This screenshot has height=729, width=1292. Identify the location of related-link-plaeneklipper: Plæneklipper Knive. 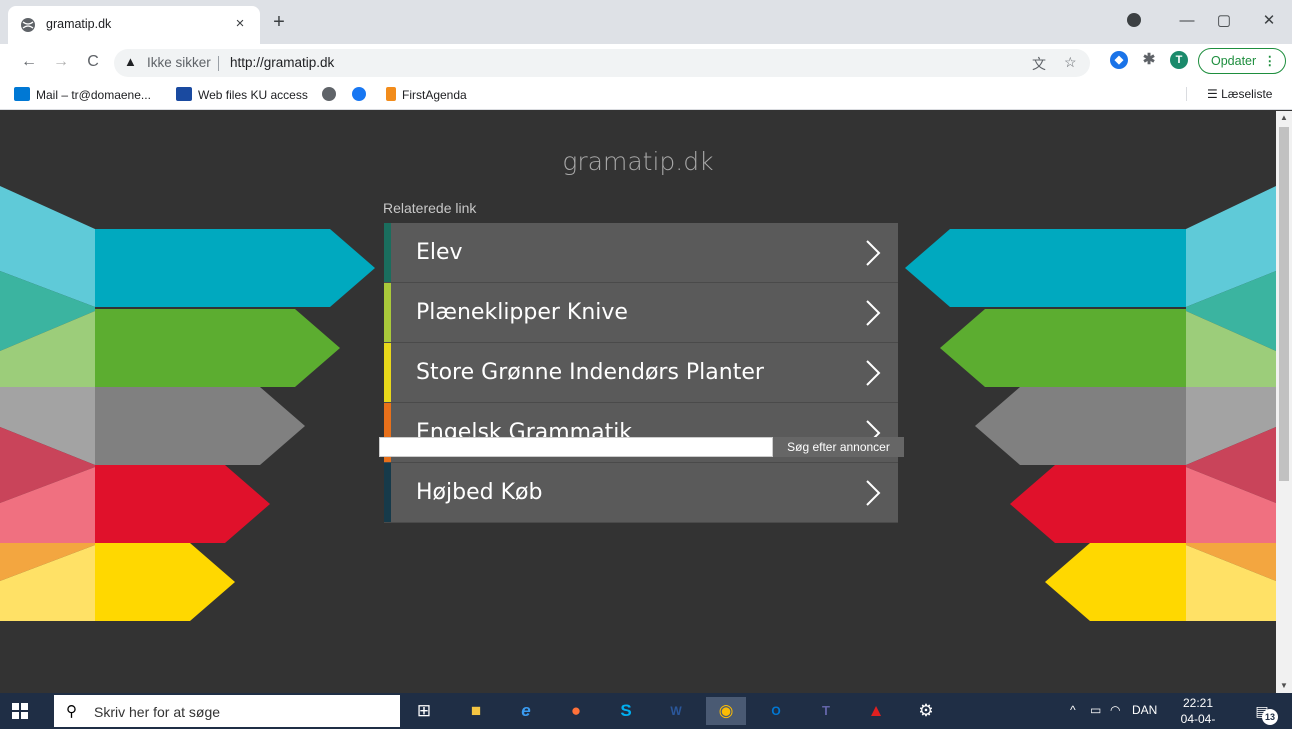
(641, 313).